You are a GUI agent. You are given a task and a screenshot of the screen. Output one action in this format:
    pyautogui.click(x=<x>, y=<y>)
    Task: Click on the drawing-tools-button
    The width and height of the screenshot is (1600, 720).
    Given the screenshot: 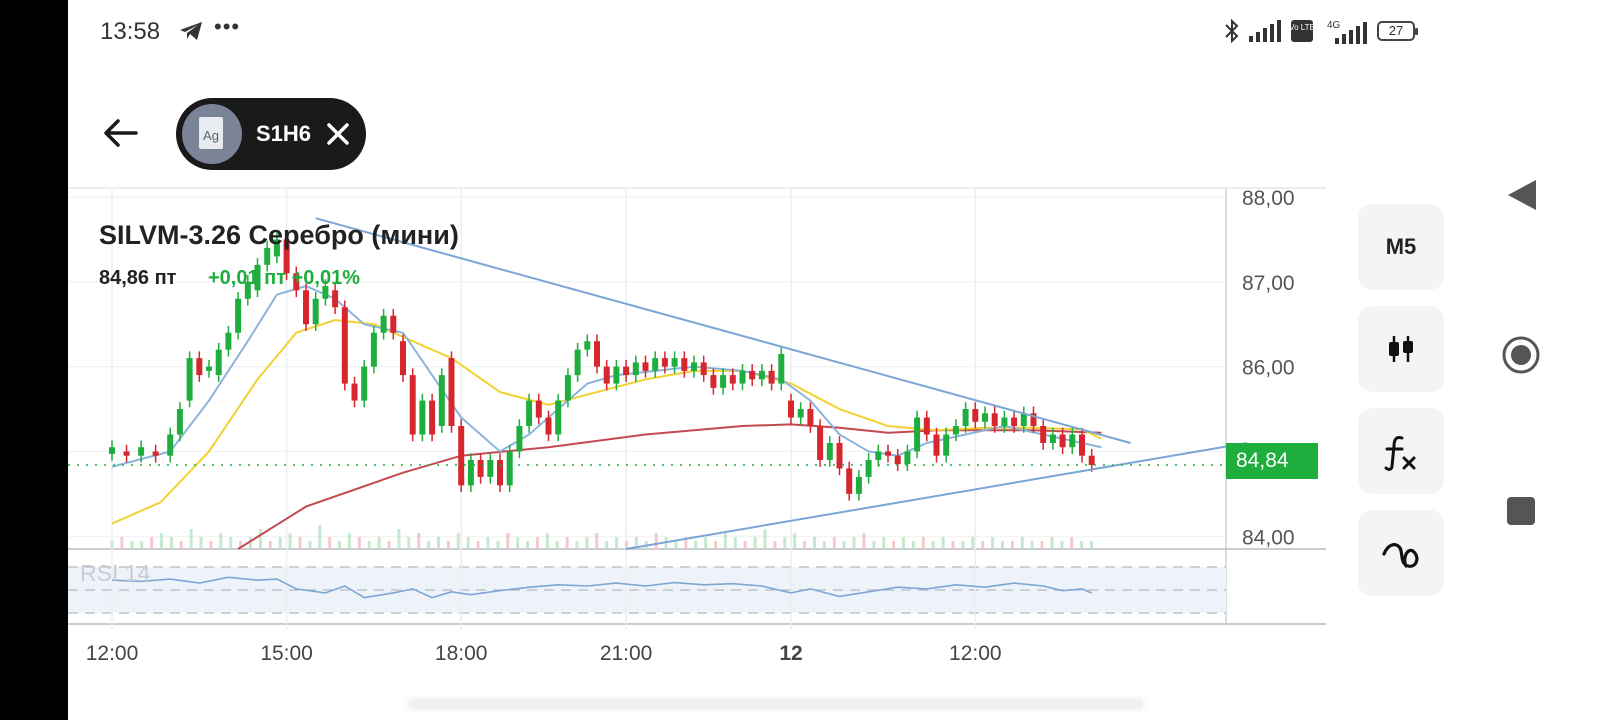 What is the action you would take?
    pyautogui.click(x=1401, y=553)
    